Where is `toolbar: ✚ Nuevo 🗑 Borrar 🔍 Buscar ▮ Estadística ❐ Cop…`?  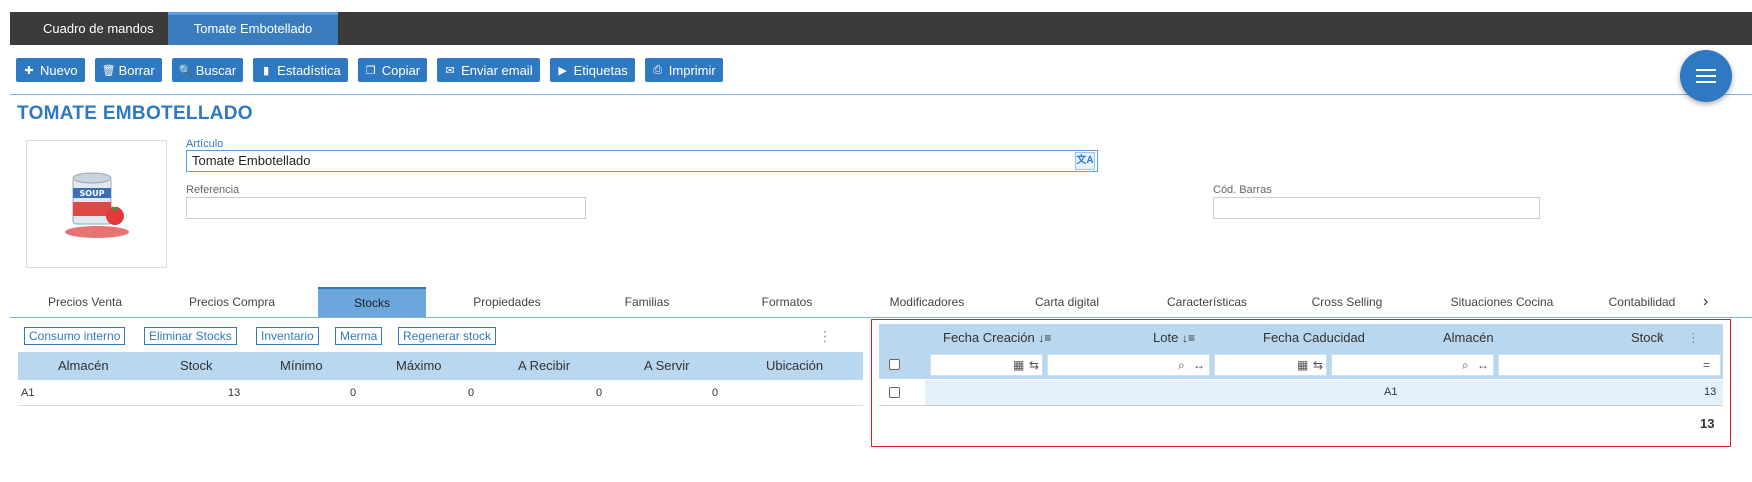
toolbar: ✚ Nuevo 🗑 Borrar 🔍 Buscar ▮ Estadística ❐ Cop… is located at coordinates (369, 70).